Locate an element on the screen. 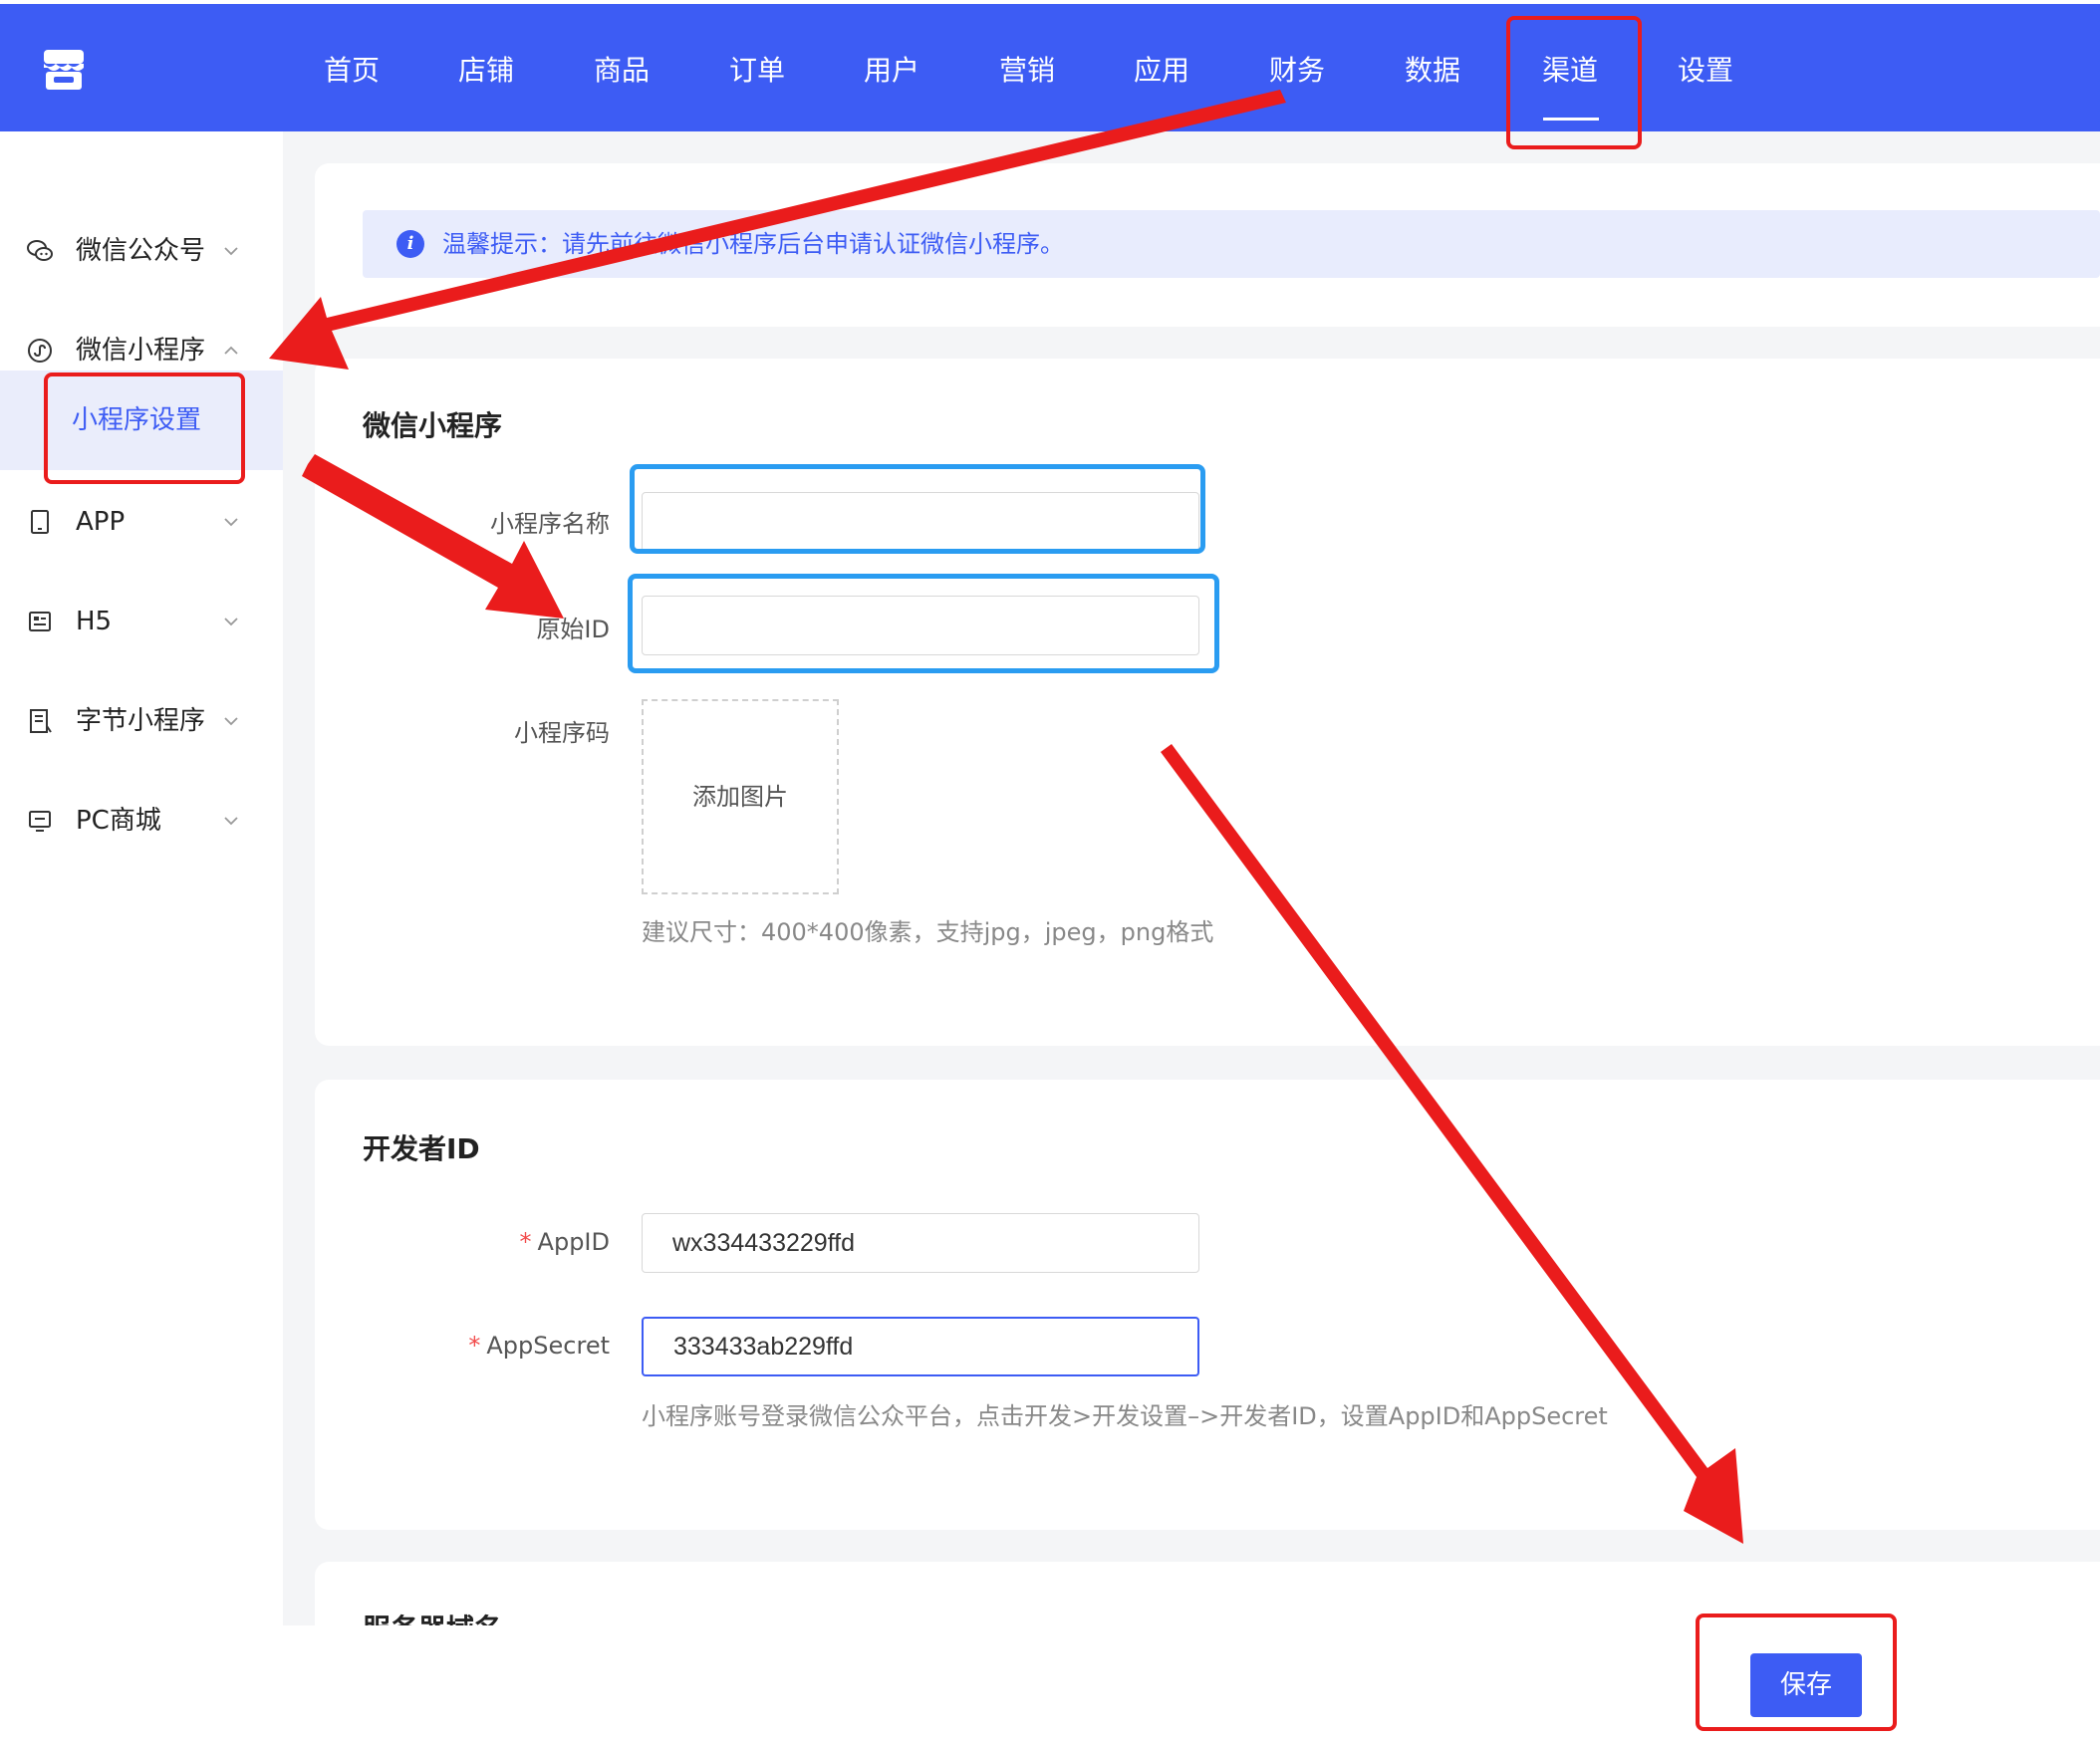  annotation-box-name is located at coordinates (917, 509).